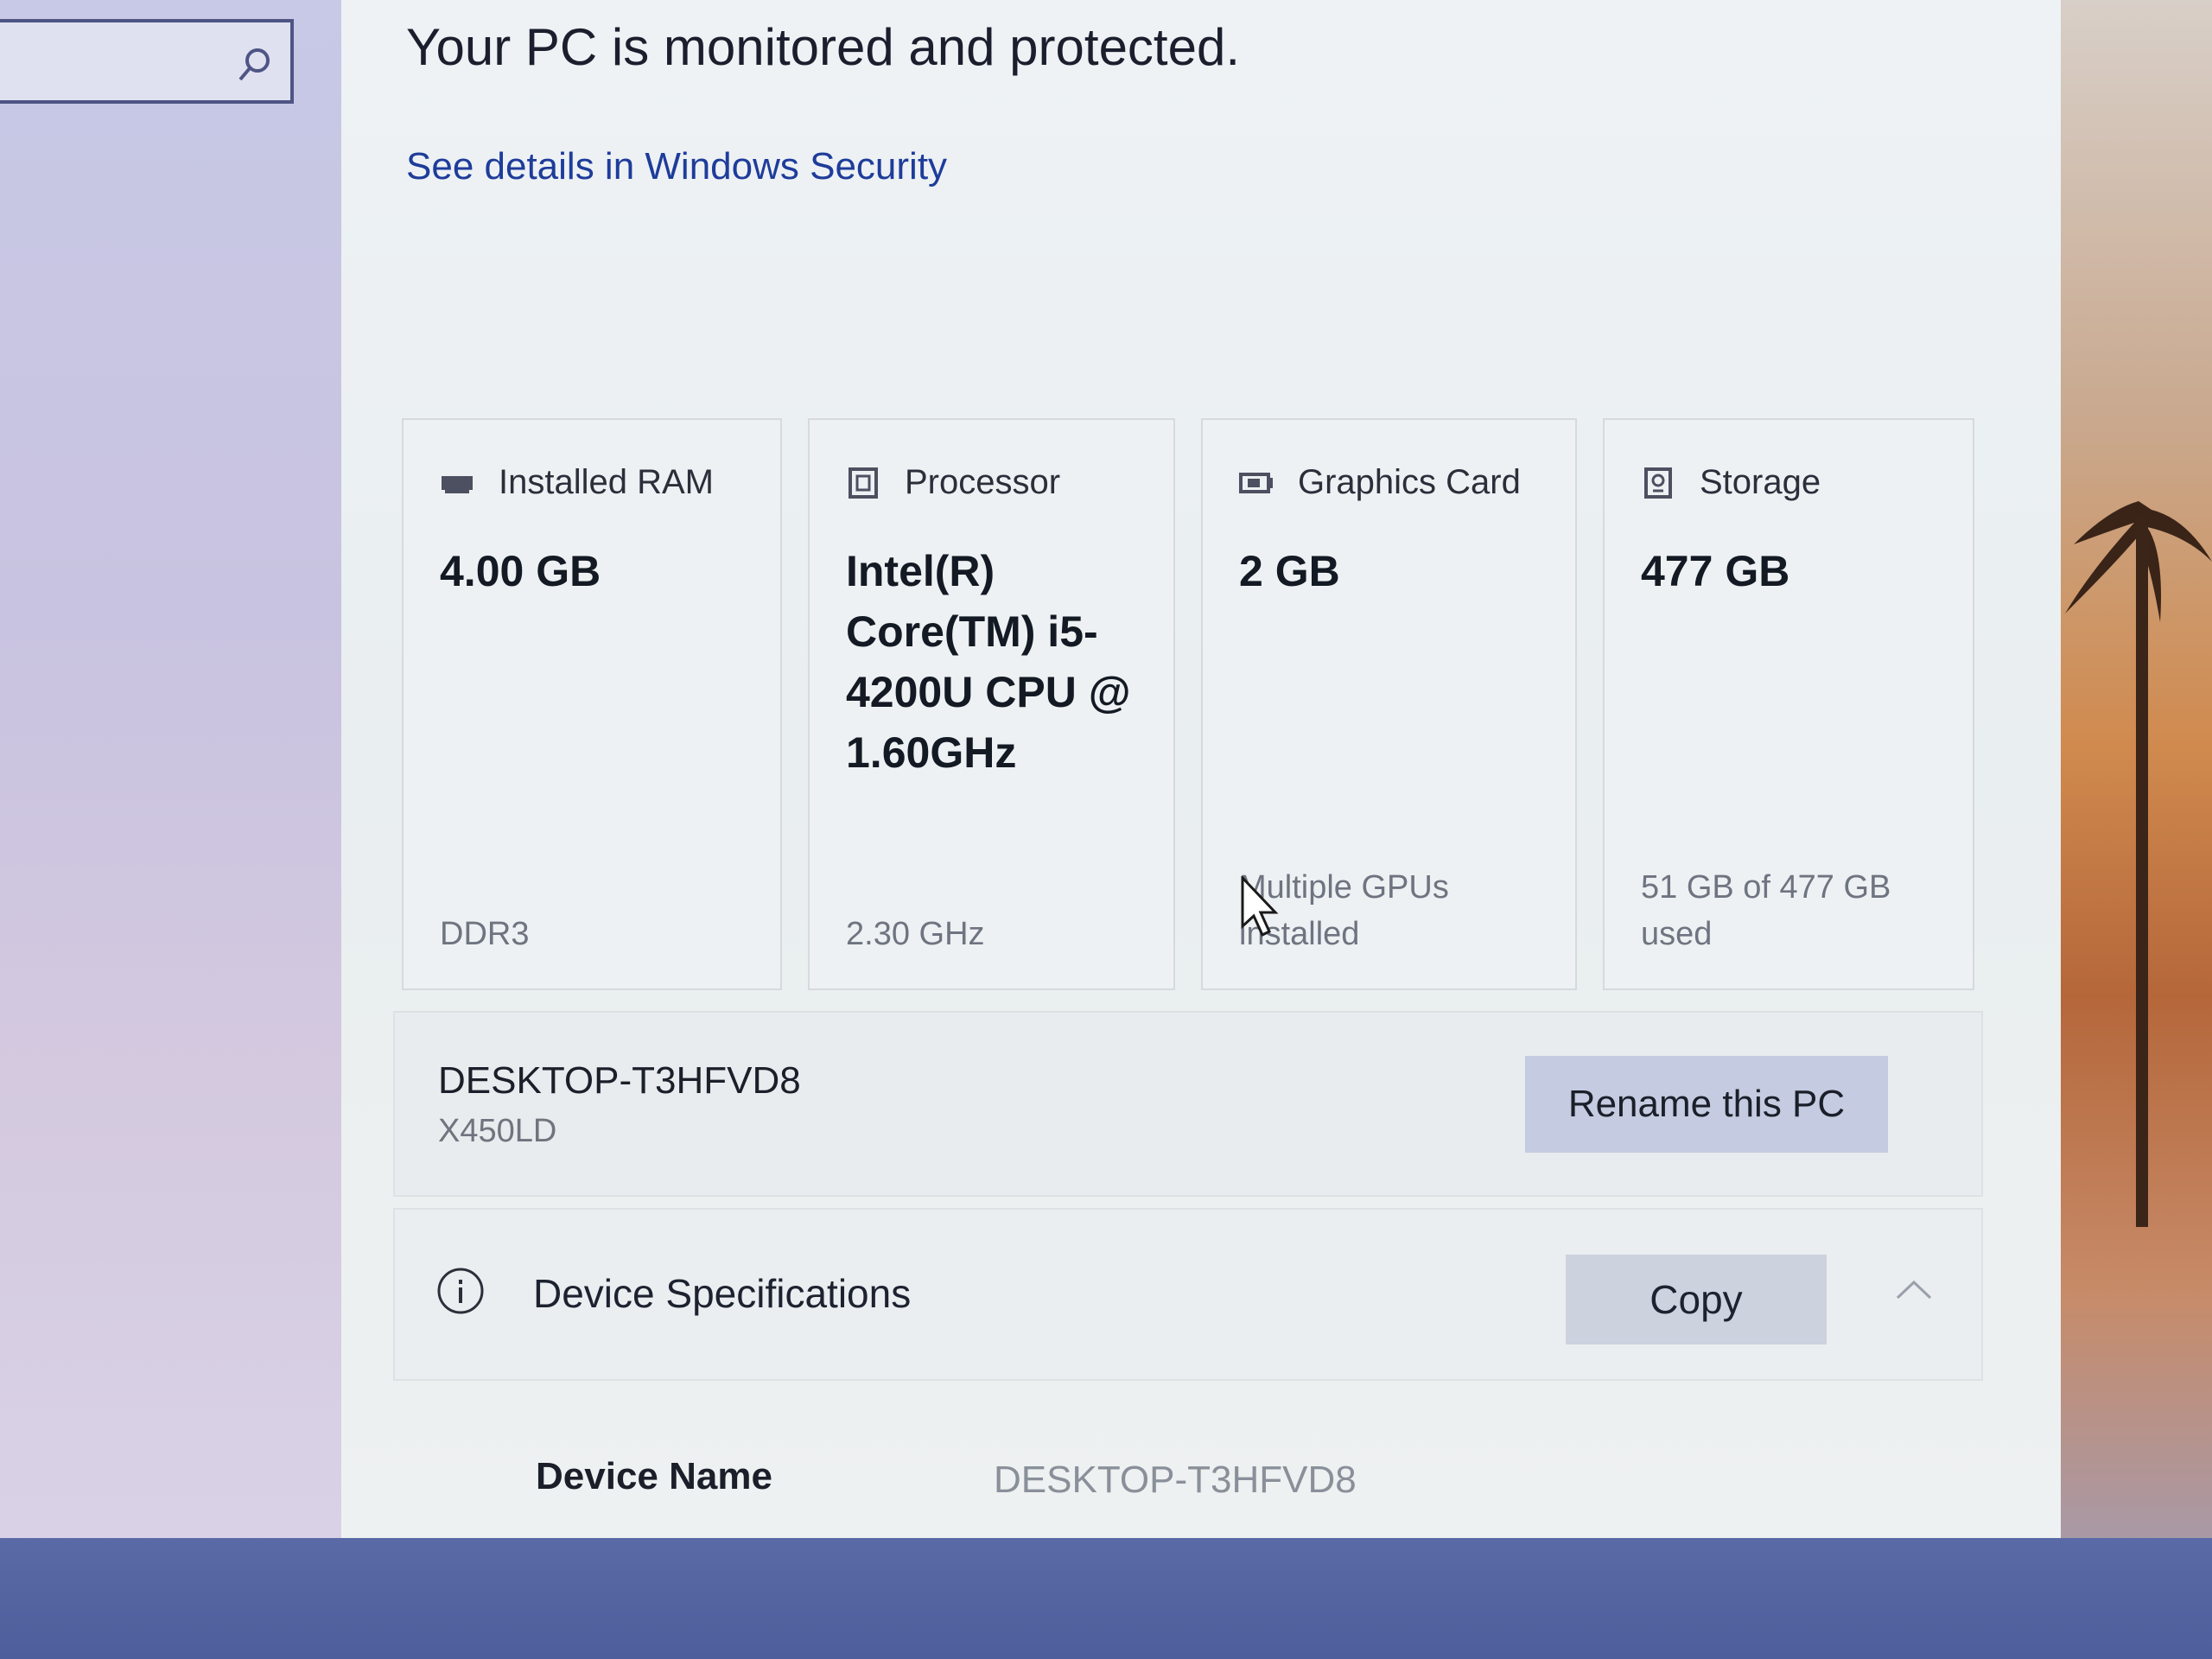 The image size is (2212, 1659). What do you see at coordinates (1696, 1299) in the screenshot?
I see `copy-button: Copy` at bounding box center [1696, 1299].